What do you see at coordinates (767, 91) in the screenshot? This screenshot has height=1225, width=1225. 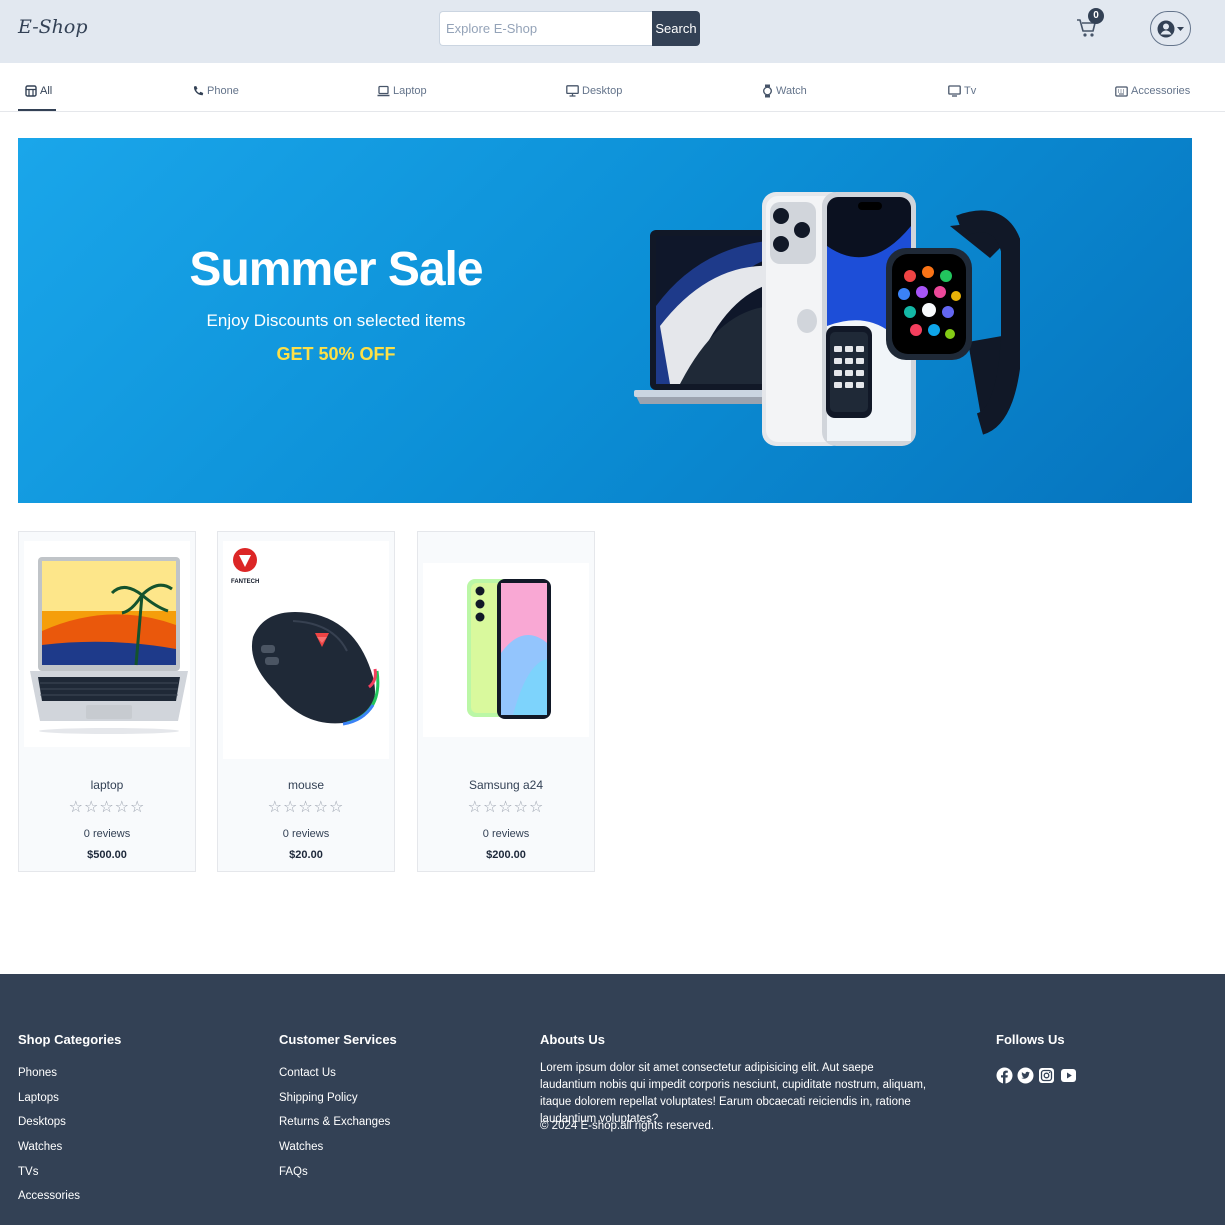 I see `watch-icon` at bounding box center [767, 91].